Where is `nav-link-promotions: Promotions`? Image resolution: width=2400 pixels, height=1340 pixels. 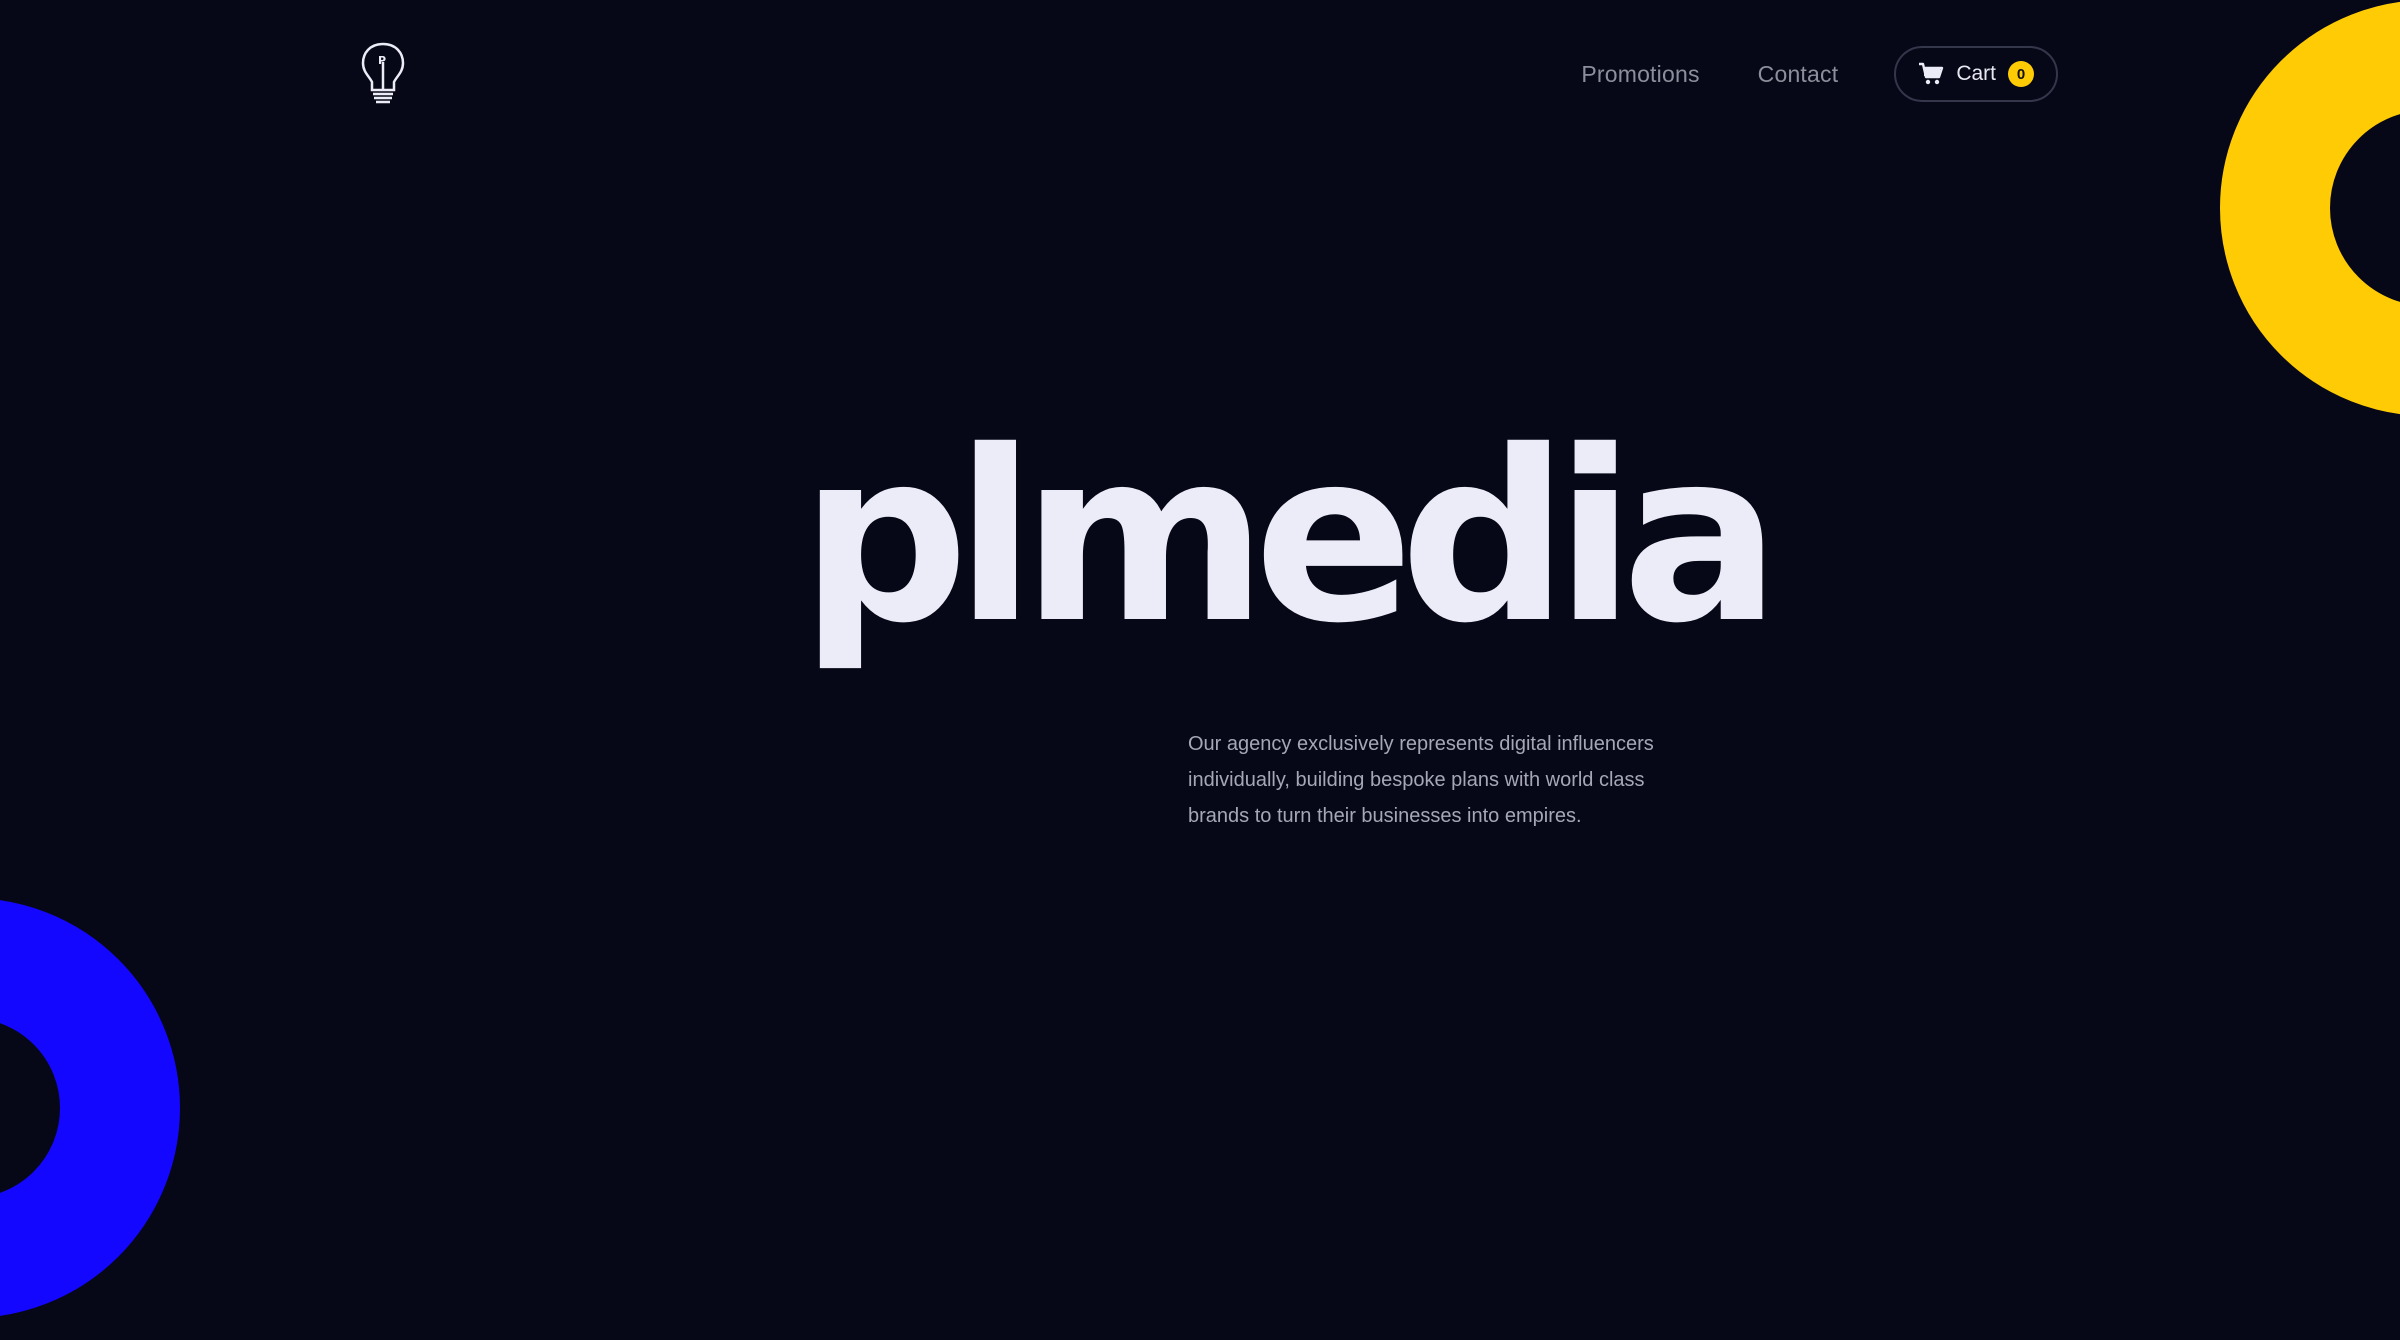 nav-link-promotions: Promotions is located at coordinates (1640, 74).